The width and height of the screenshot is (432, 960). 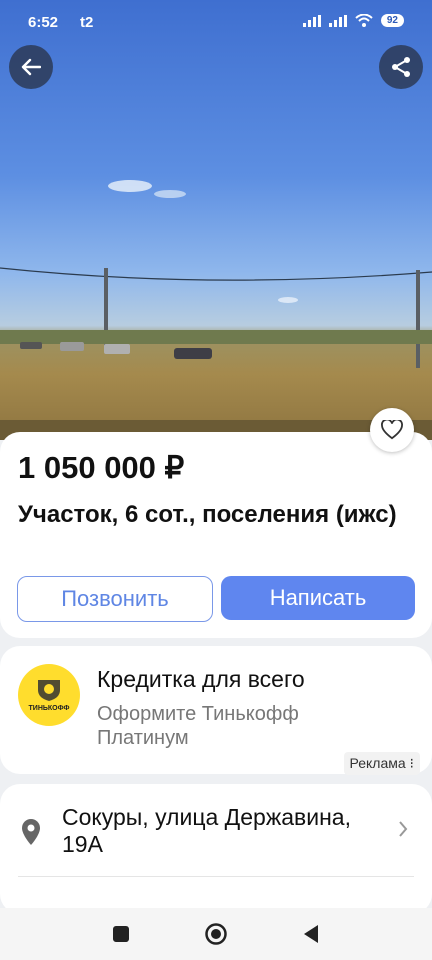 I want to click on location-pin-icon, so click(x=31, y=832).